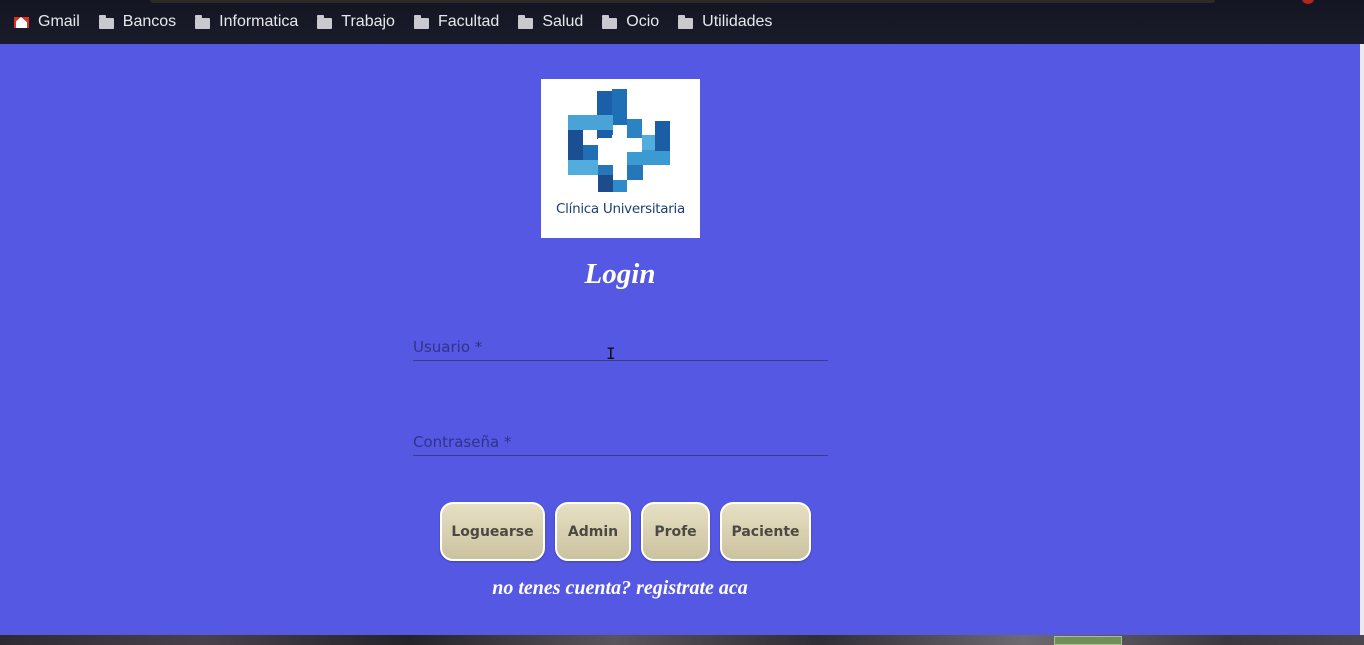  What do you see at coordinates (149, 21) in the screenshot?
I see `bookmark-label: Bancos` at bounding box center [149, 21].